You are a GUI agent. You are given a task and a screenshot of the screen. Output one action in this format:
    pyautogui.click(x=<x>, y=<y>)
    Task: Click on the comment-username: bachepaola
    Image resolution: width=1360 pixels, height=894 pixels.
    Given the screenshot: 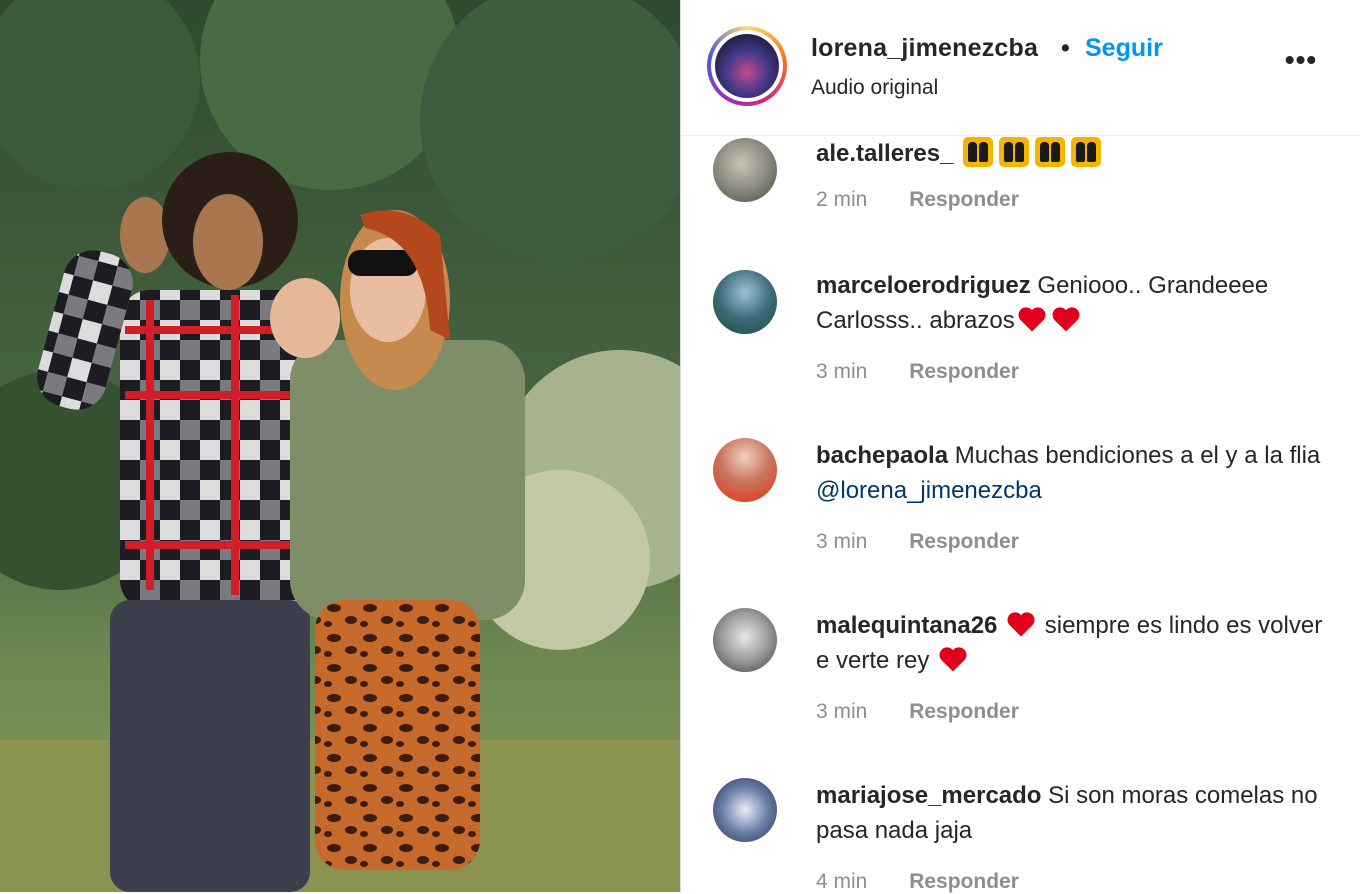 What is the action you would take?
    pyautogui.click(x=882, y=455)
    